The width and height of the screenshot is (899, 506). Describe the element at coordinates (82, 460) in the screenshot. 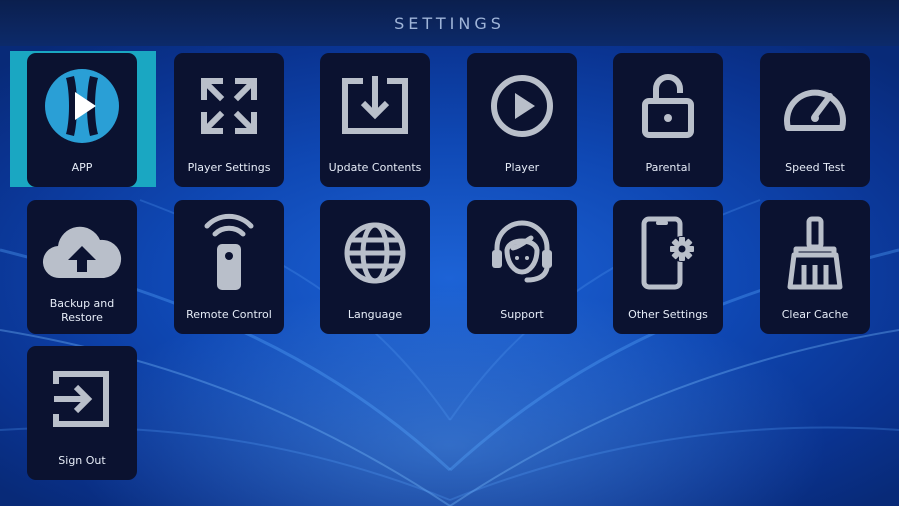

I see `tile-label: Sign Out` at that location.